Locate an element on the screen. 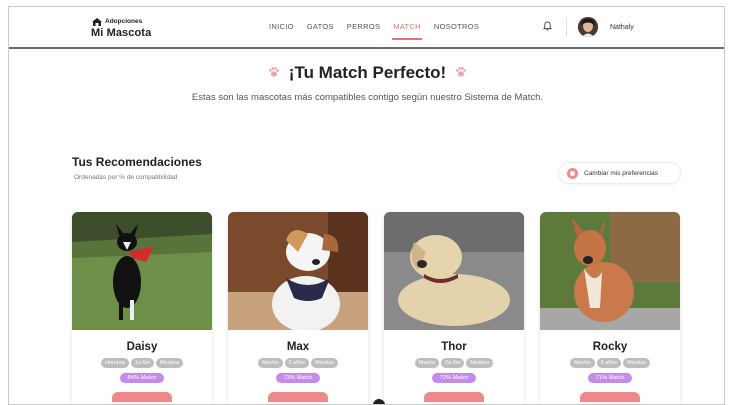  avatar is located at coordinates (588, 27).